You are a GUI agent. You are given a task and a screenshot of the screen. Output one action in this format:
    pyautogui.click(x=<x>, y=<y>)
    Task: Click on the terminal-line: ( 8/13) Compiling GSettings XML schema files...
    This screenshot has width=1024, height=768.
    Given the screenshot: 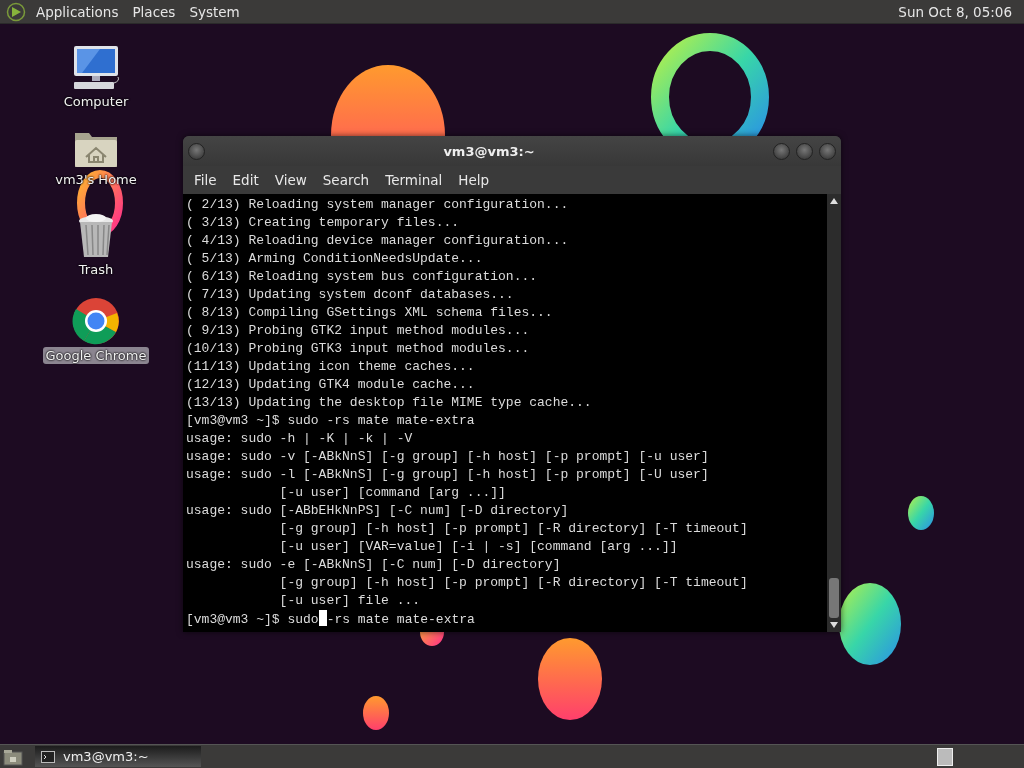 What is the action you would take?
    pyautogui.click(x=370, y=313)
    